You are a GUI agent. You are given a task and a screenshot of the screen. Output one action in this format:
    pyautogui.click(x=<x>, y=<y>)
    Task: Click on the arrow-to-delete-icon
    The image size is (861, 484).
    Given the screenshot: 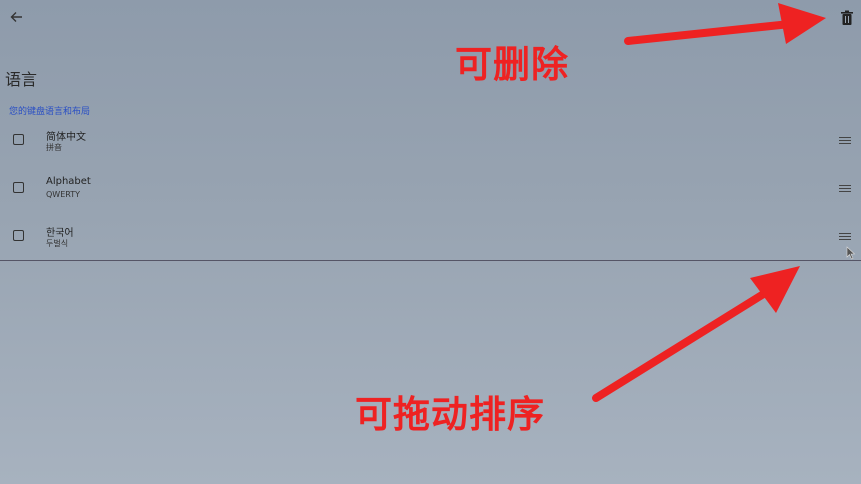 What is the action you would take?
    pyautogui.click(x=725, y=24)
    